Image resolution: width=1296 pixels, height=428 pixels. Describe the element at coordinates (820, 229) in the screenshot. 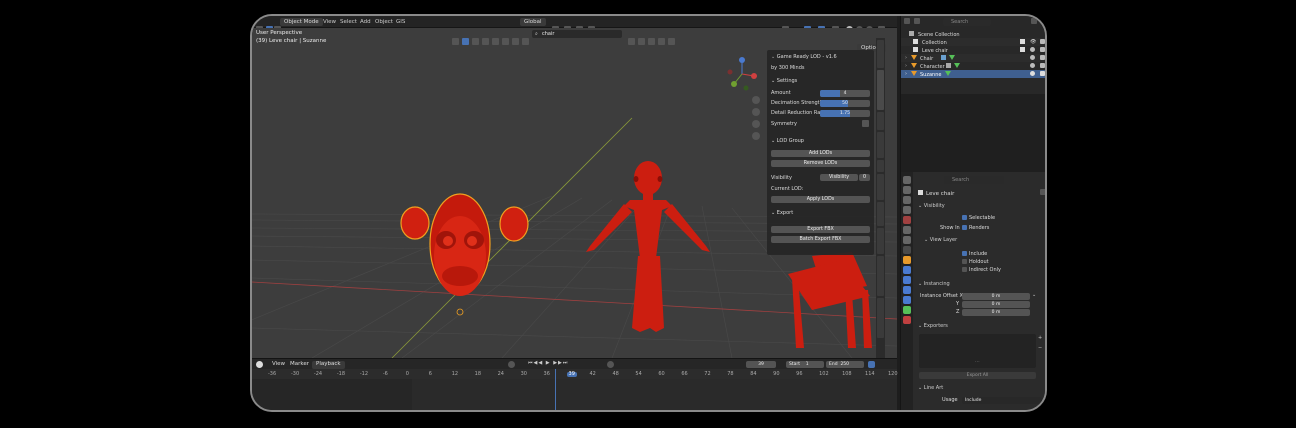

I see `export-fbx-button: Export FBX` at that location.